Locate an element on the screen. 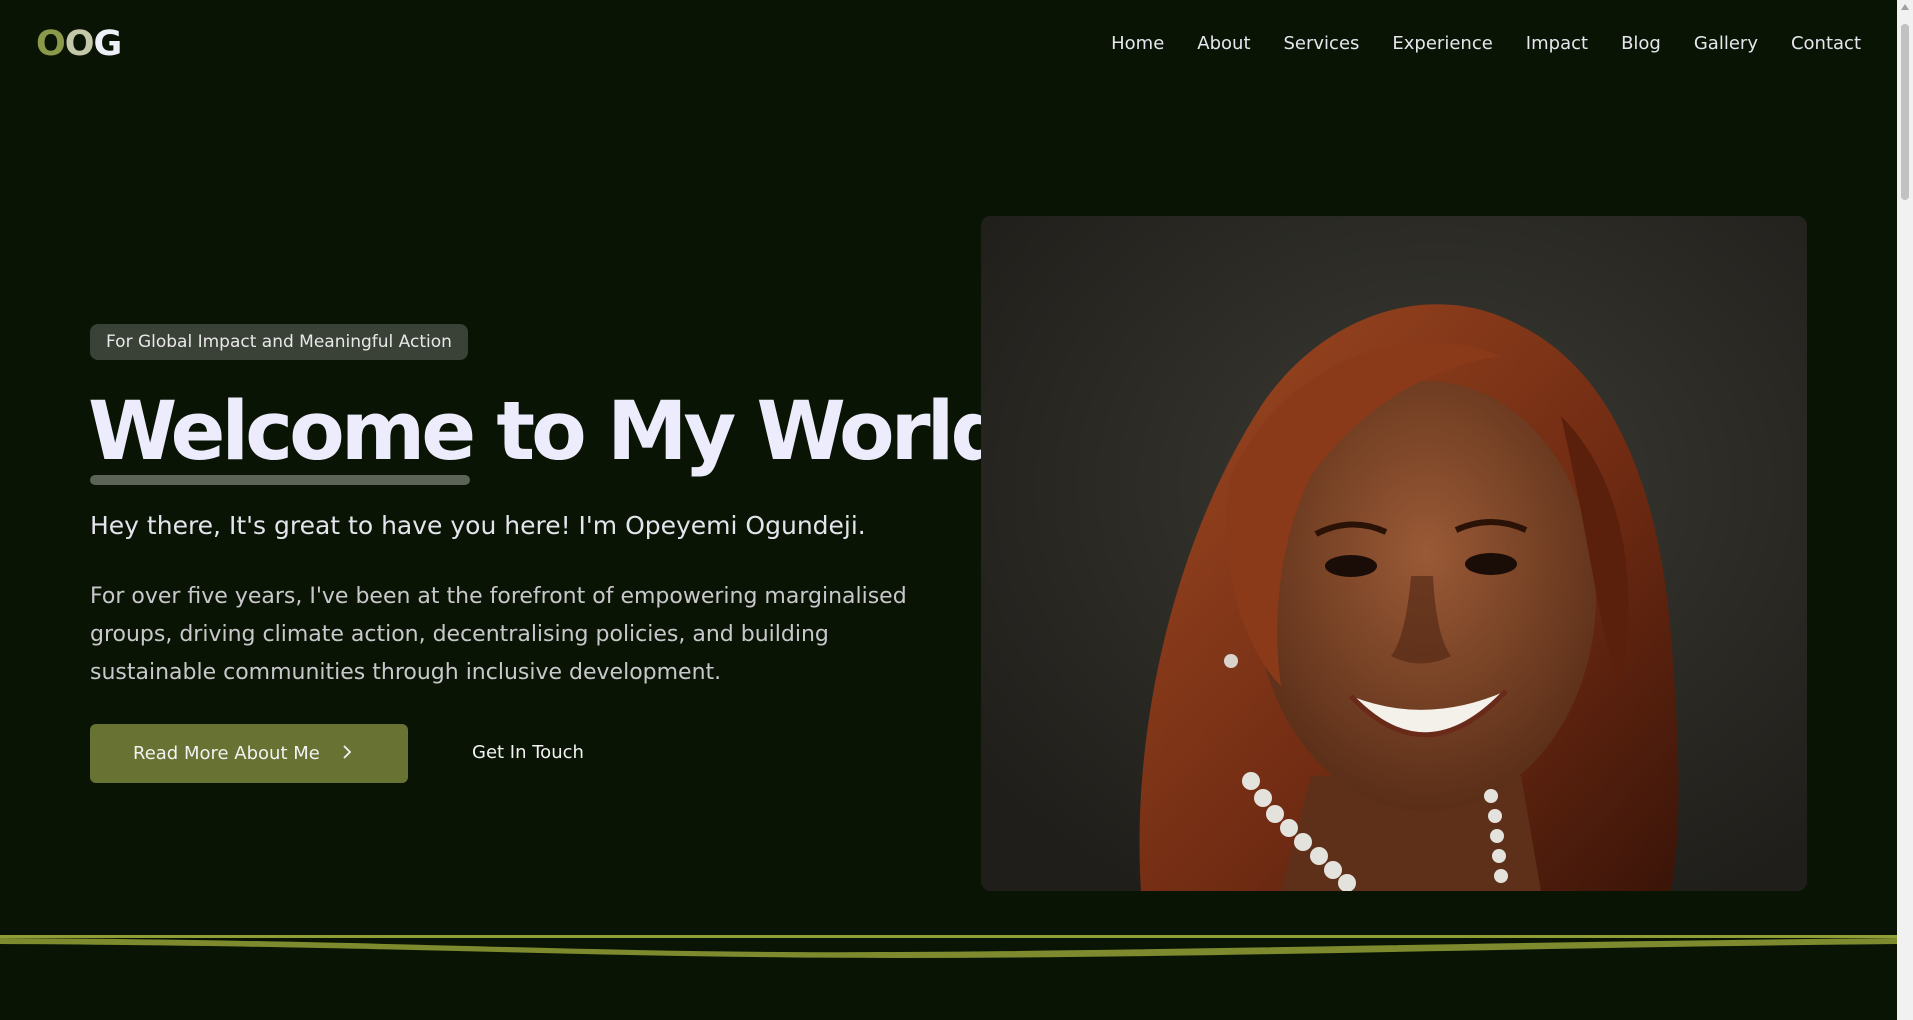 The image size is (1913, 1020). hero-headline: Welcome to My World is located at coordinates (548, 435).